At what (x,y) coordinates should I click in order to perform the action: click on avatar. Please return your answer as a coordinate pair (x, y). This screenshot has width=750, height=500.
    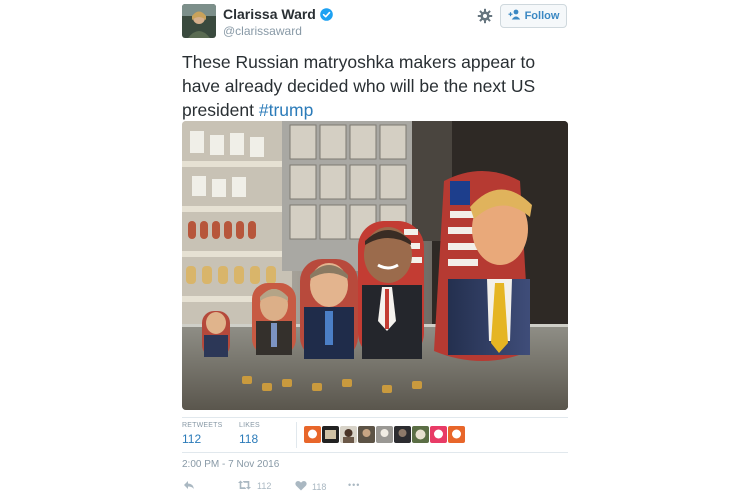
    Looking at the image, I should click on (199, 21).